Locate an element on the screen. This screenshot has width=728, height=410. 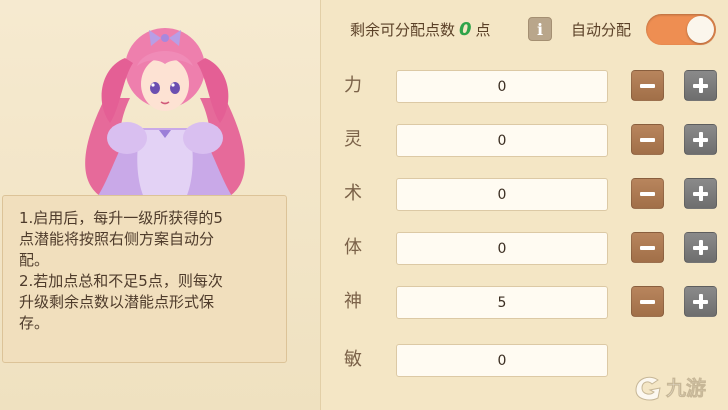
stat-value-field: 5 is located at coordinates (502, 302).